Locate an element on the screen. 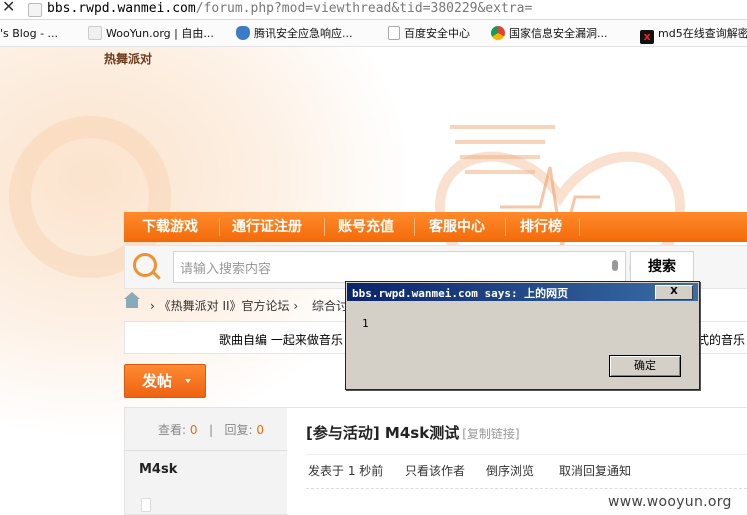 The image size is (747, 515). announcement-right: 式的音乐 is located at coordinates (721, 339).